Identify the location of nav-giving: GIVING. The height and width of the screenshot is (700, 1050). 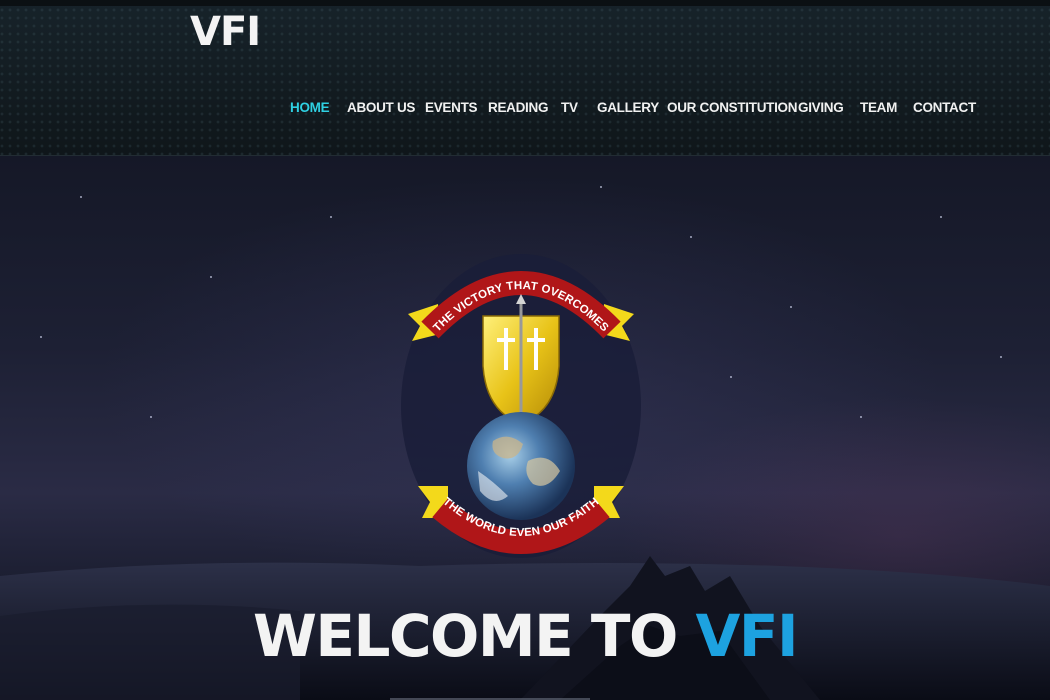
(821, 107).